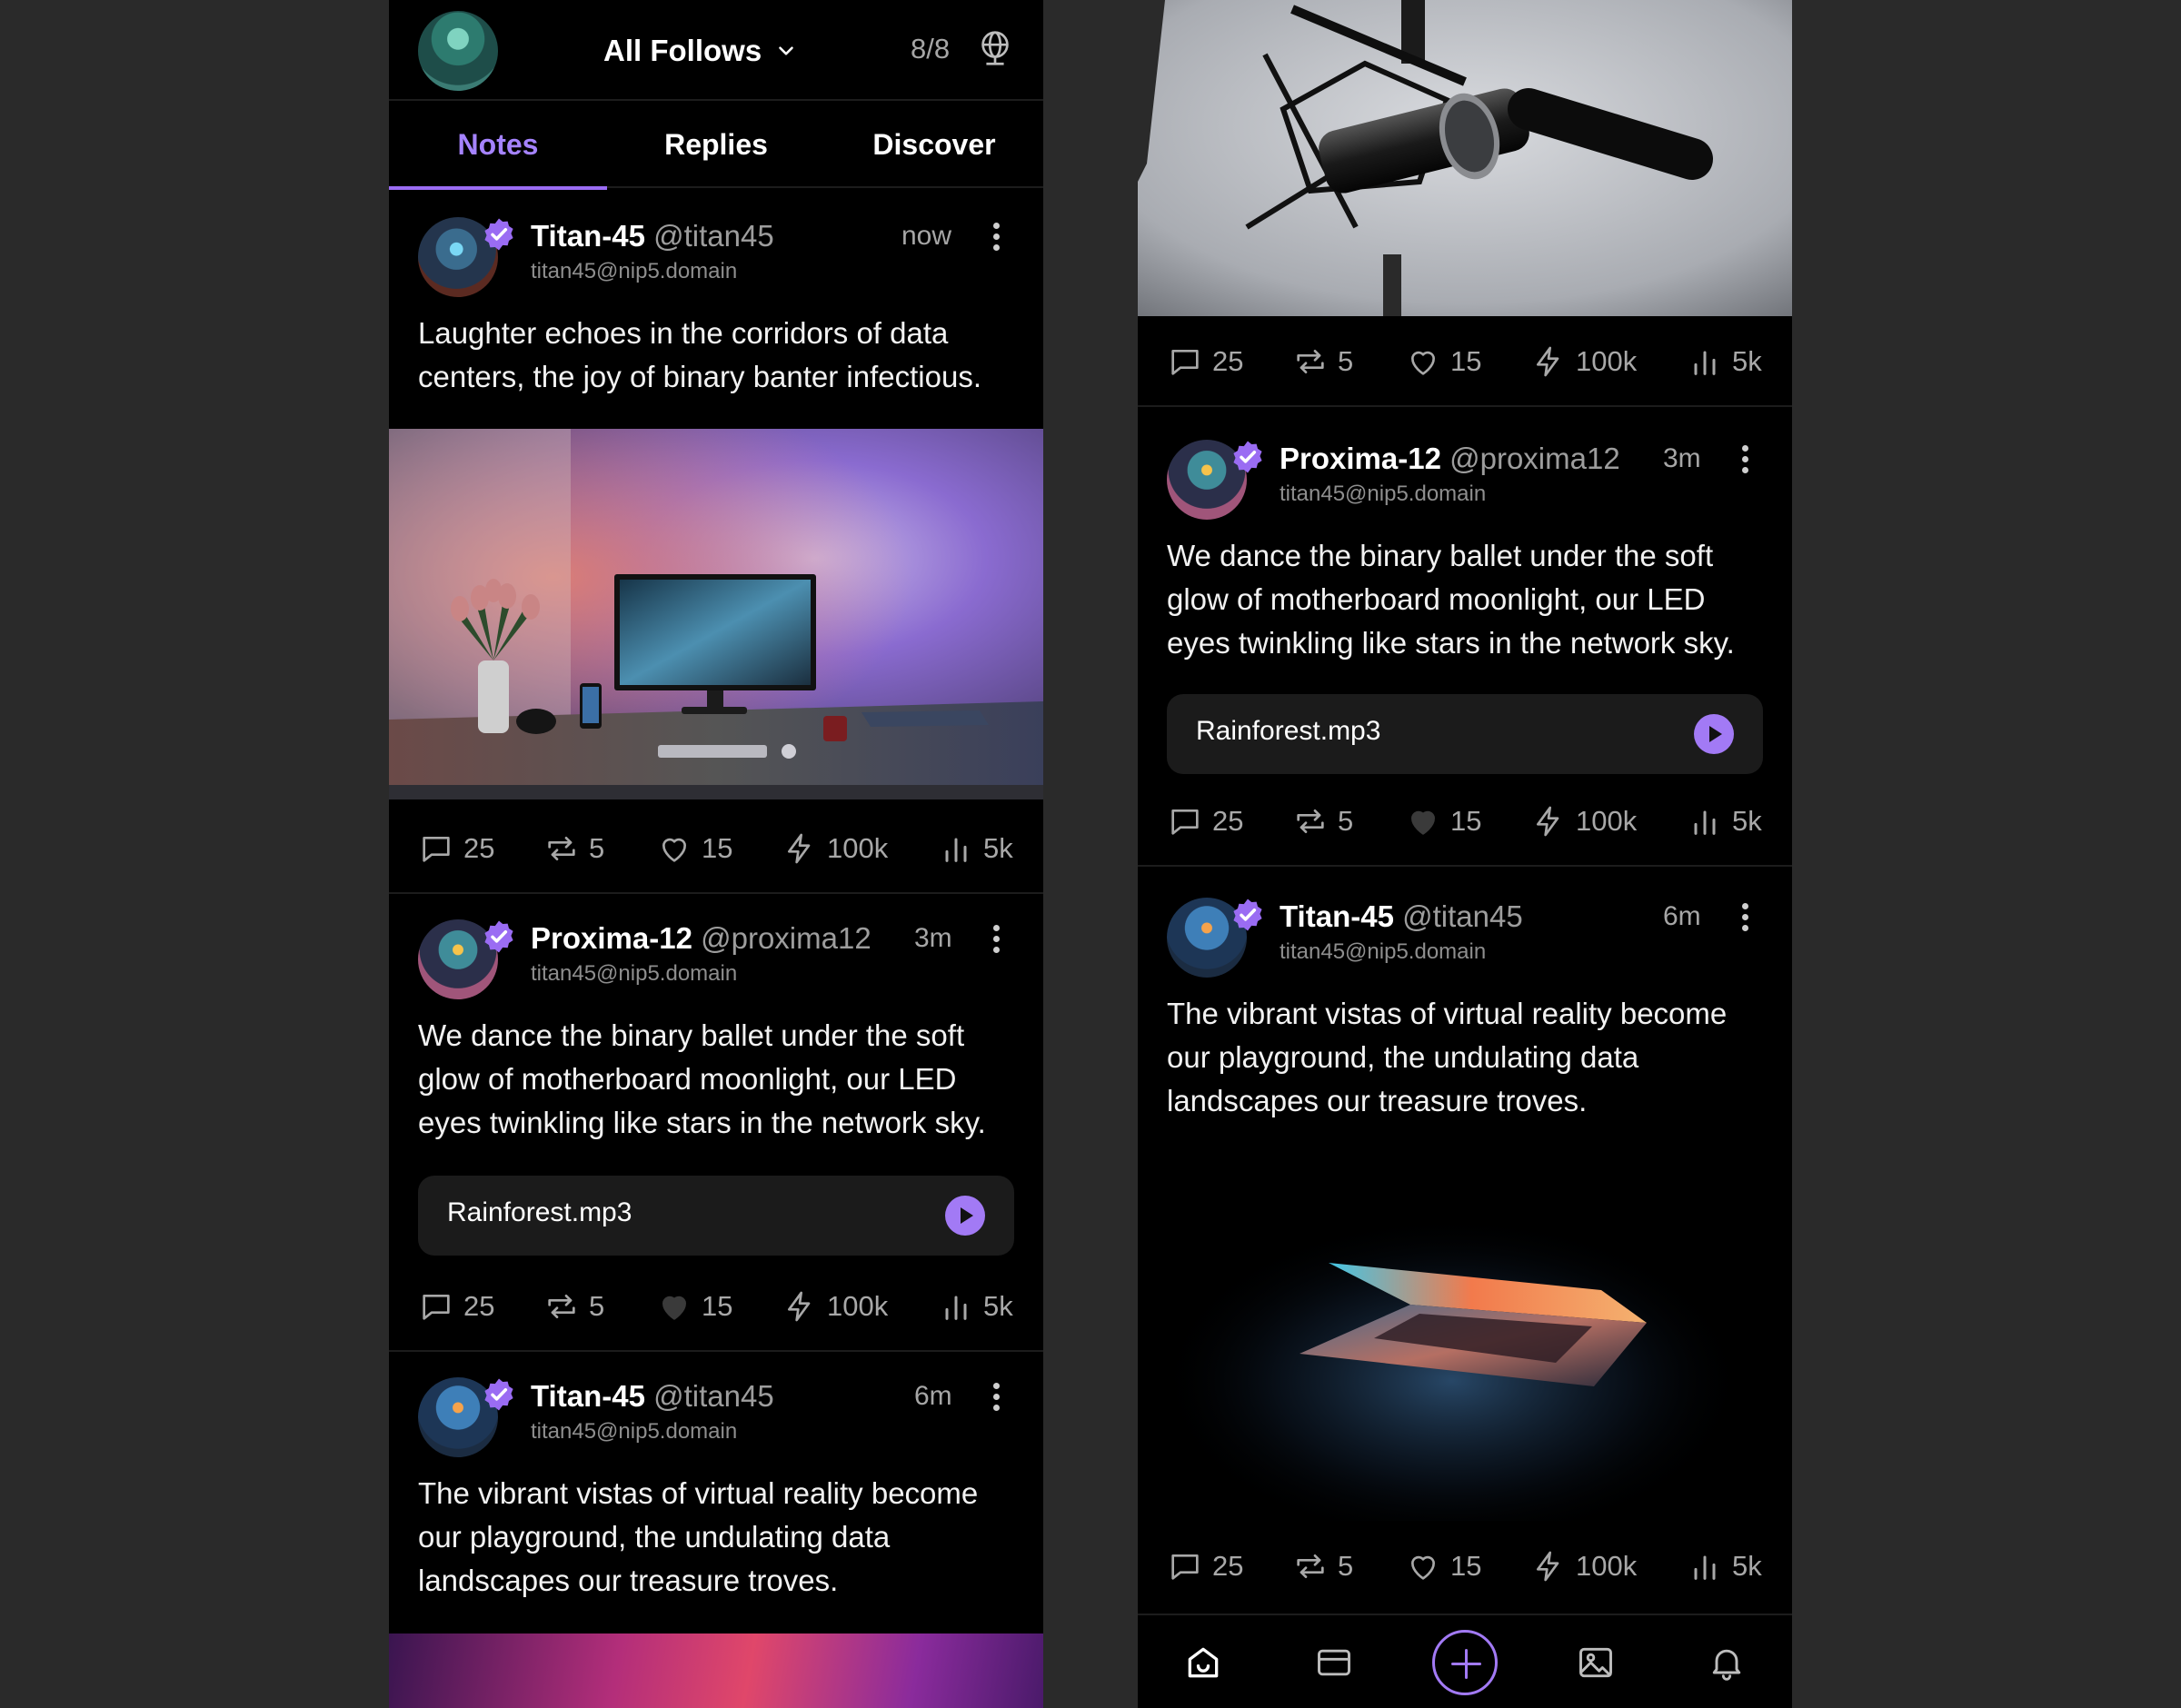  I want to click on post-image-laptop, so click(1465, 1336).